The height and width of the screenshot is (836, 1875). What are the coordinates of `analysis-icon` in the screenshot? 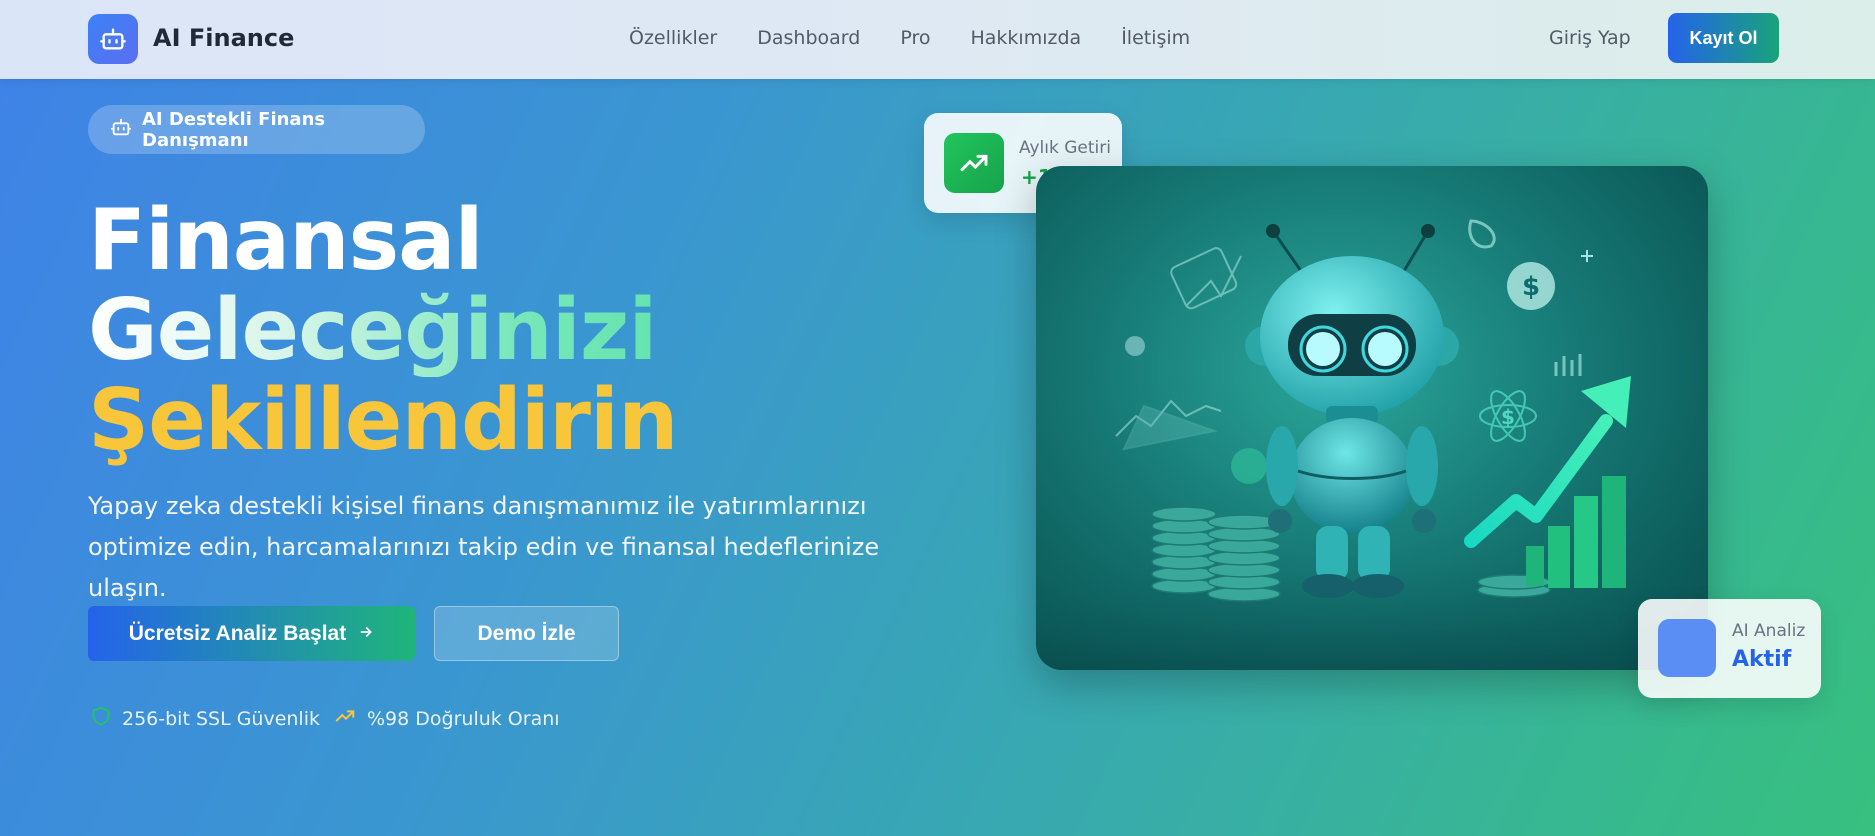 It's located at (1687, 648).